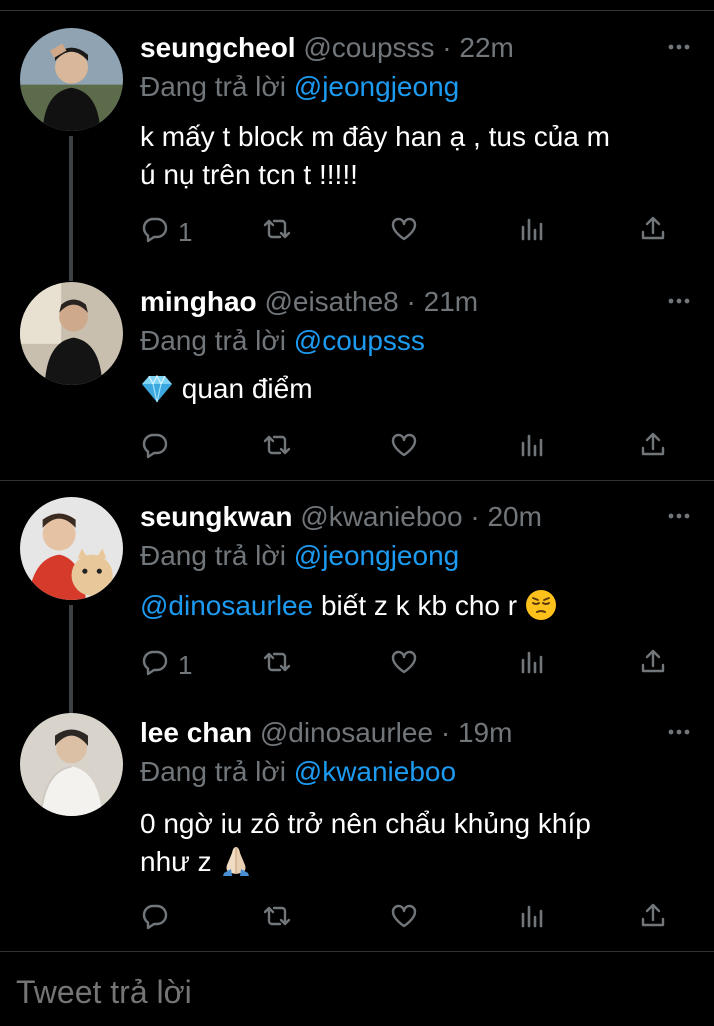  I want to click on replying-to-mention: @kwanieboo, so click(375, 771).